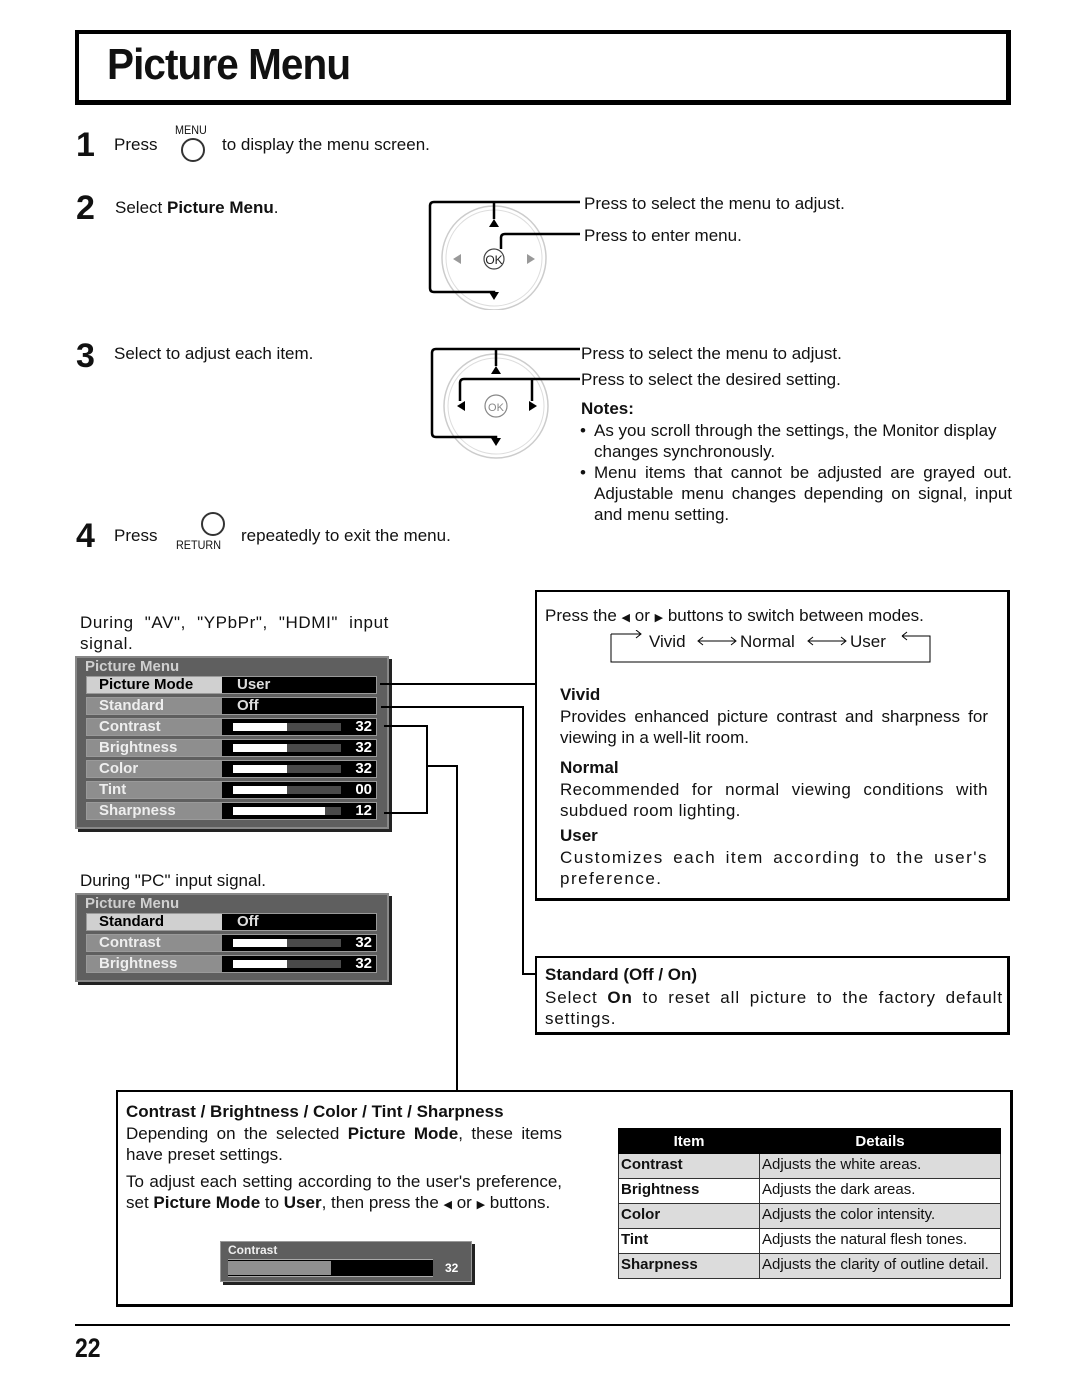 The image size is (1080, 1397). What do you see at coordinates (620, 997) in the screenshot?
I see `standard-desc-bold: On` at bounding box center [620, 997].